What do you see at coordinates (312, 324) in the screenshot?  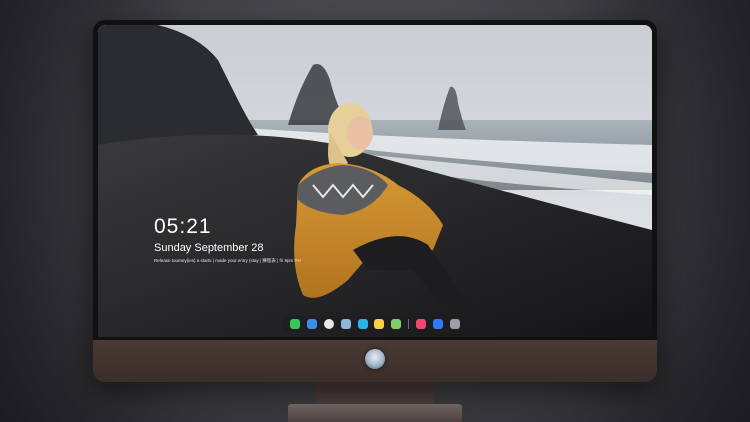 I see `finder-icon` at bounding box center [312, 324].